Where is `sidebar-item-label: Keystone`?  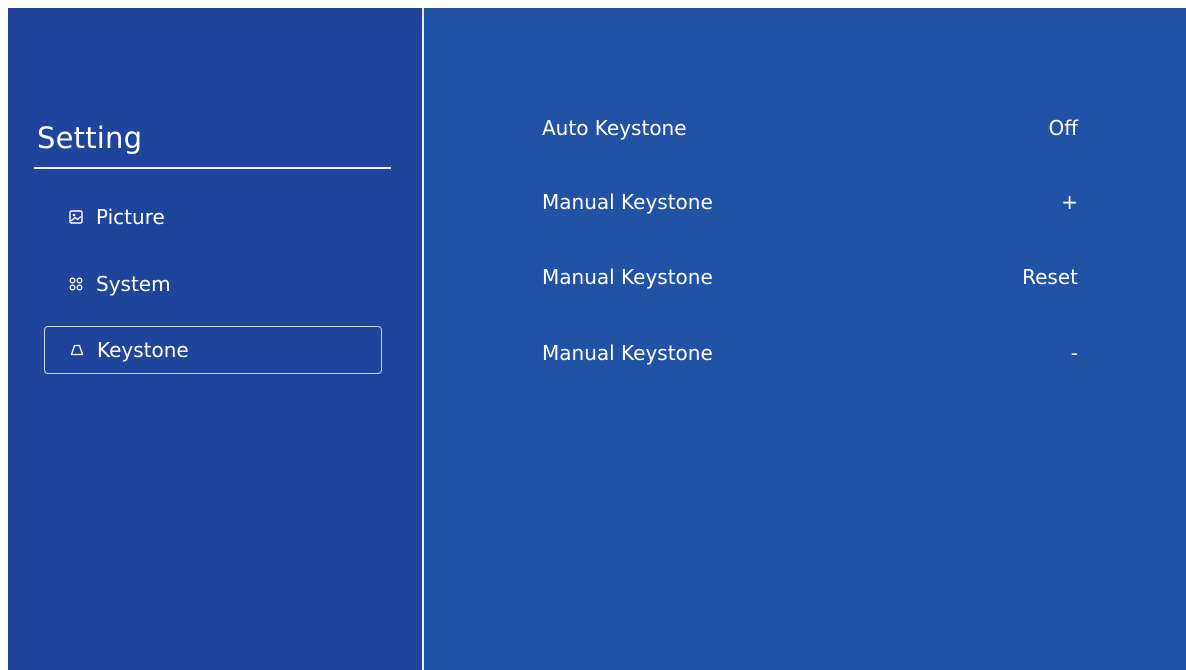
sidebar-item-label: Keystone is located at coordinates (143, 350).